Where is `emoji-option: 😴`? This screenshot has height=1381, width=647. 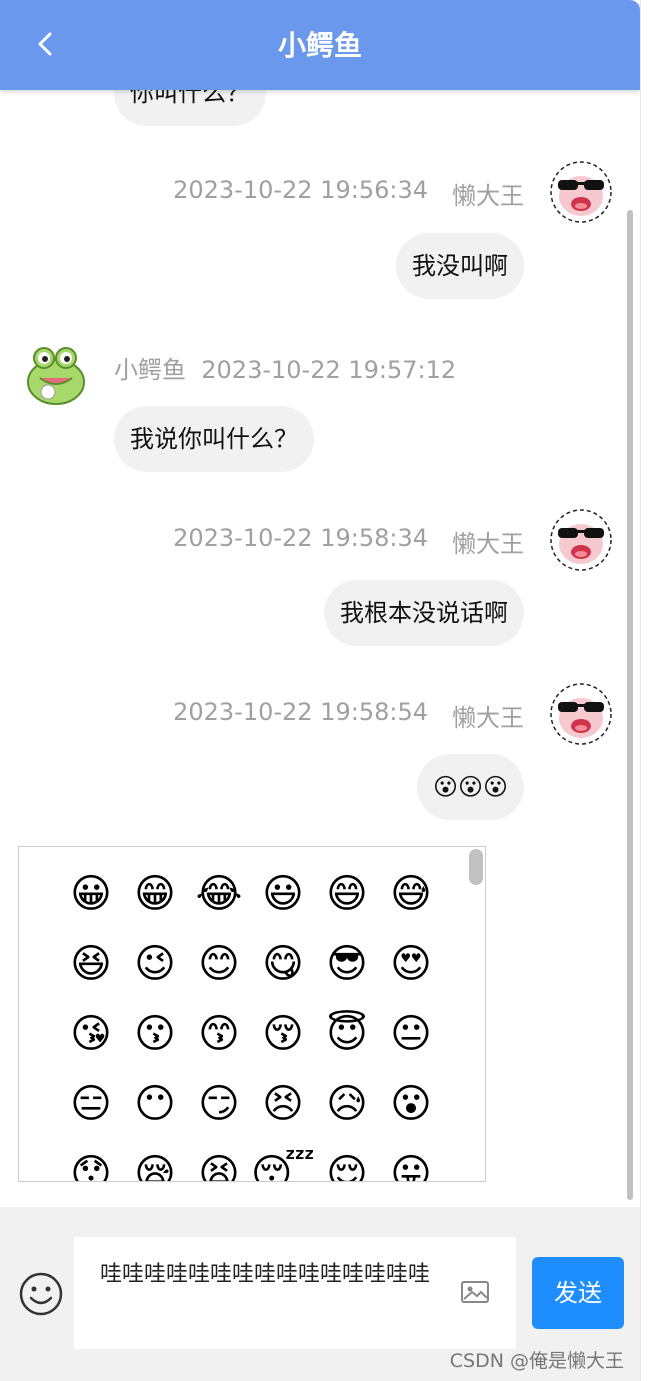 emoji-option: 😴 is located at coordinates (283, 1160).